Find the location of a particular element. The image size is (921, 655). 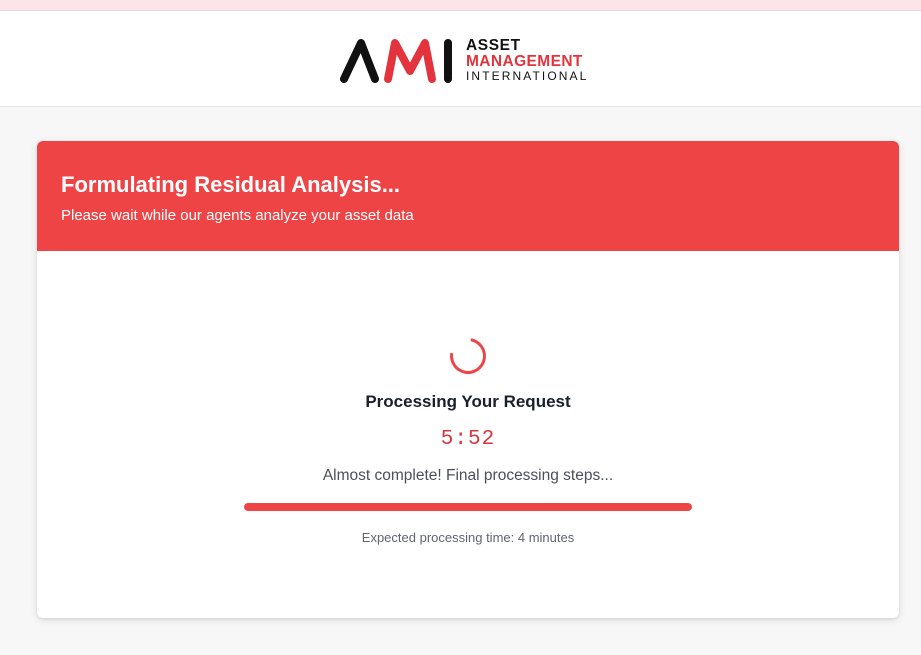

progress-bar-fill is located at coordinates (468, 507).